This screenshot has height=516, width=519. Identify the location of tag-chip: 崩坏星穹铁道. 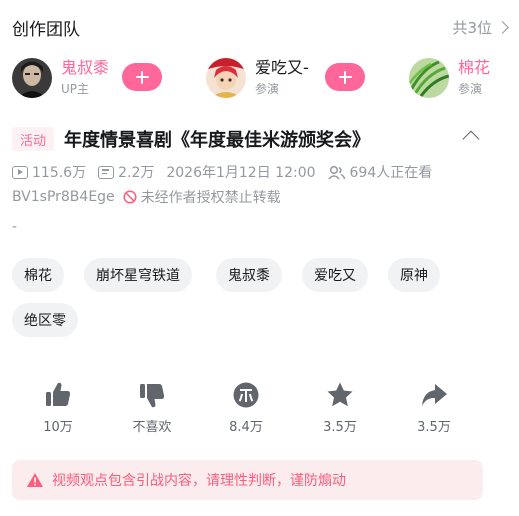
(138, 275).